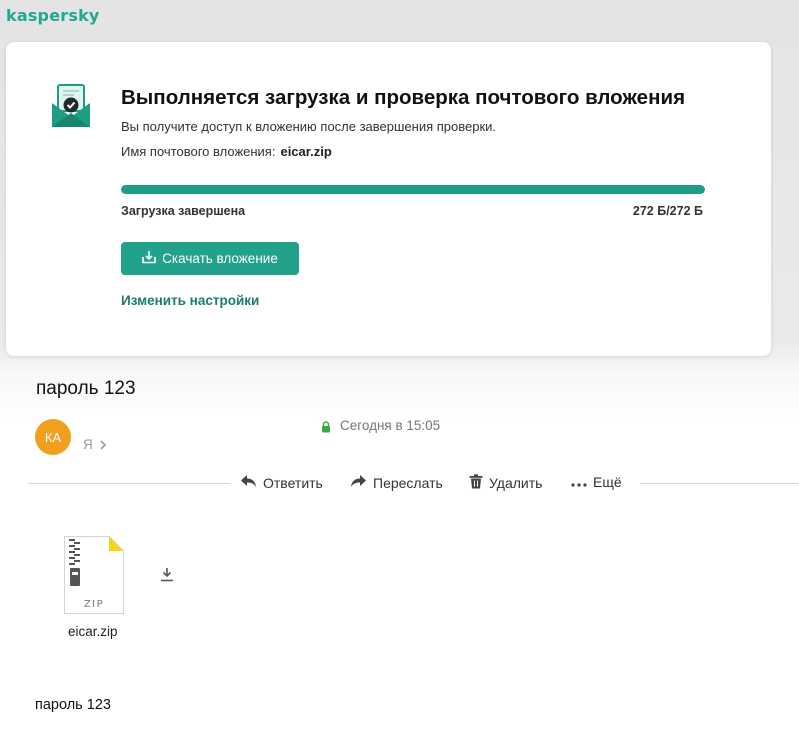  Describe the element at coordinates (326, 429) in the screenshot. I see `lock-icon` at that location.